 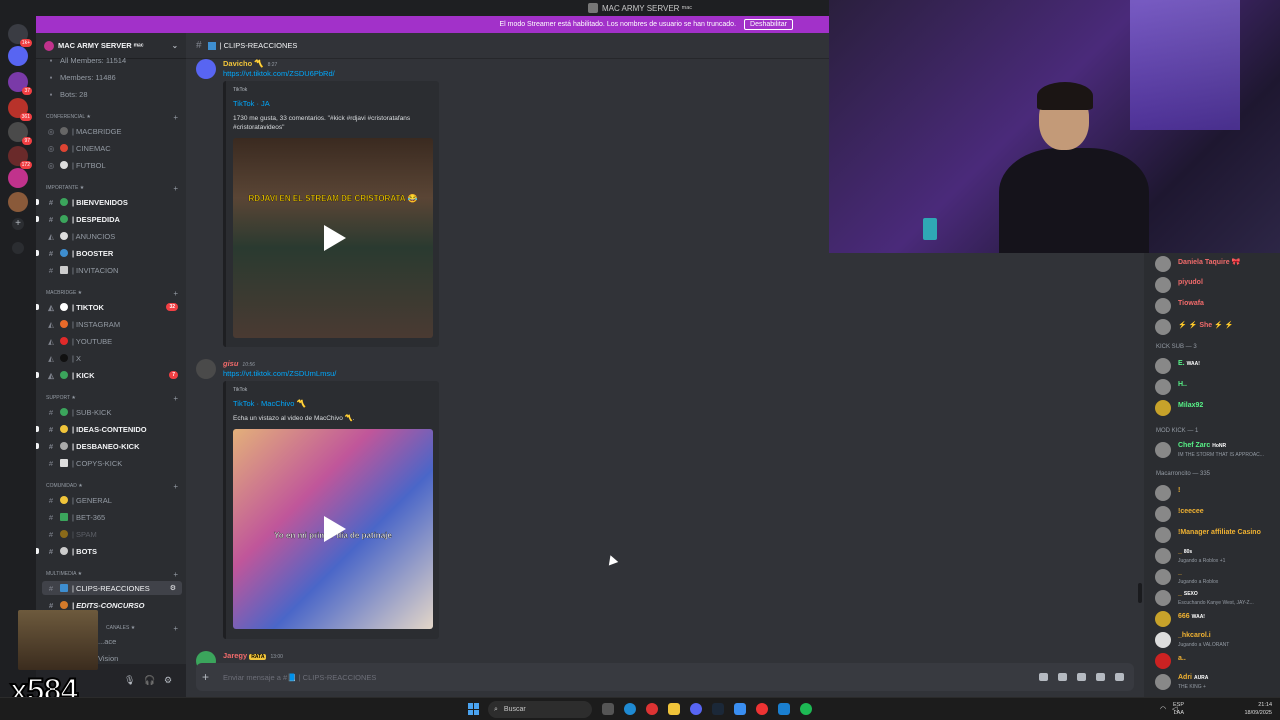 What do you see at coordinates (173, 588) in the screenshot?
I see `settings-gear-icon: ⚙` at bounding box center [173, 588].